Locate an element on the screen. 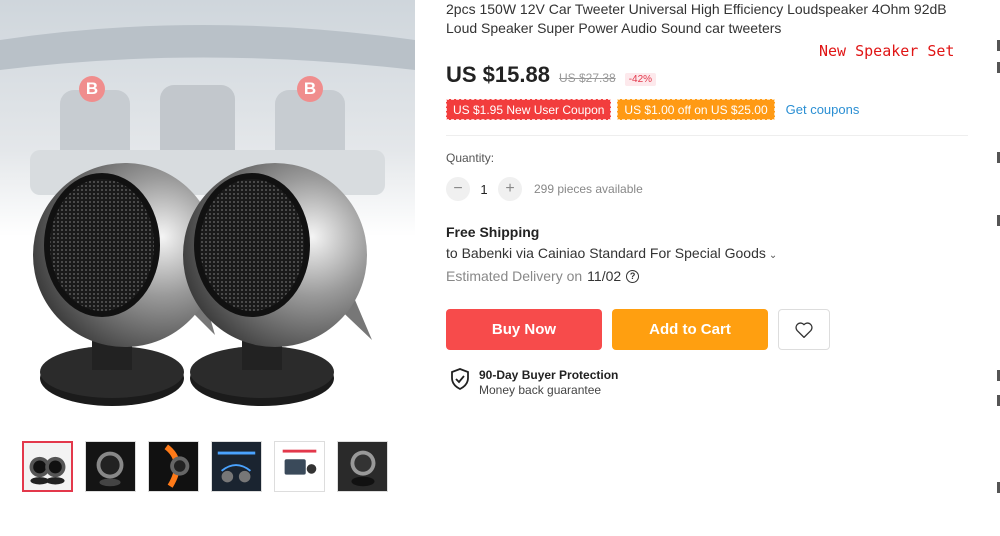 This screenshot has height=536, width=1000. thumbnail-strip is located at coordinates (205, 466).